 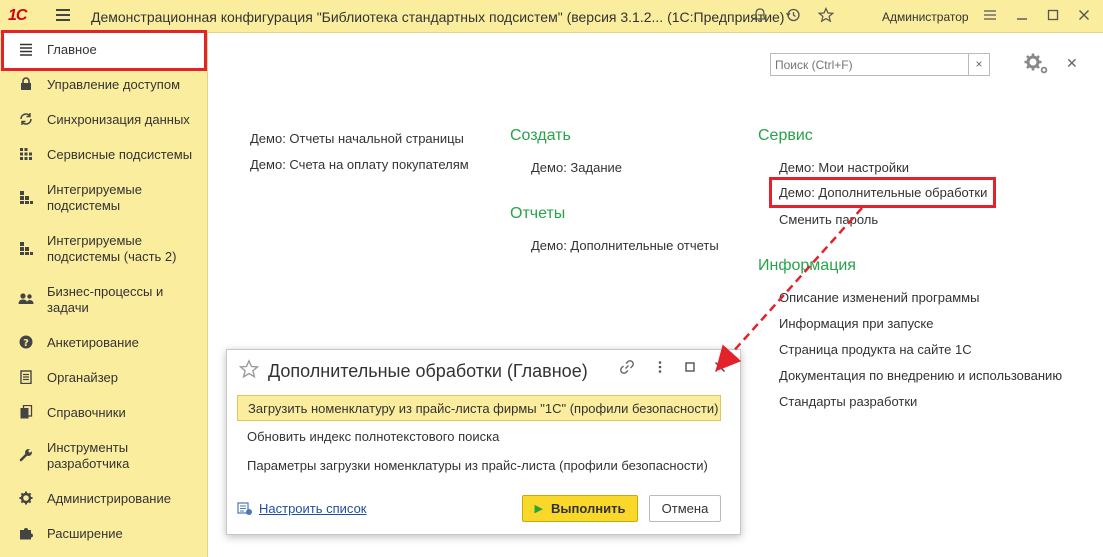 I want to click on users-icon, so click(x=26, y=300).